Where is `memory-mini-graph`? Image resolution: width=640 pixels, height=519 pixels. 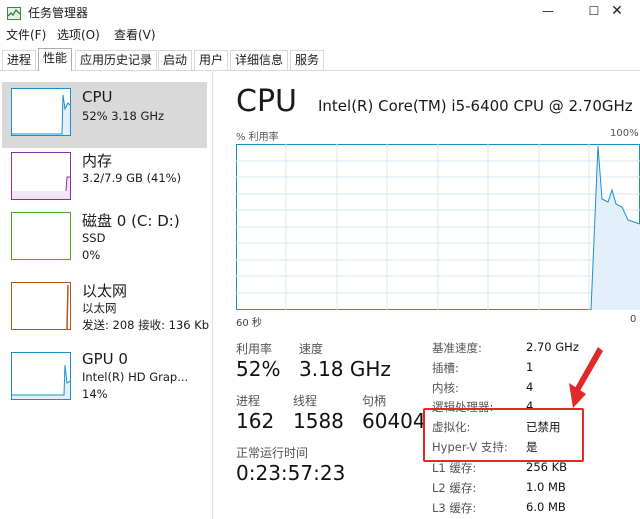
memory-mini-graph is located at coordinates (41, 176).